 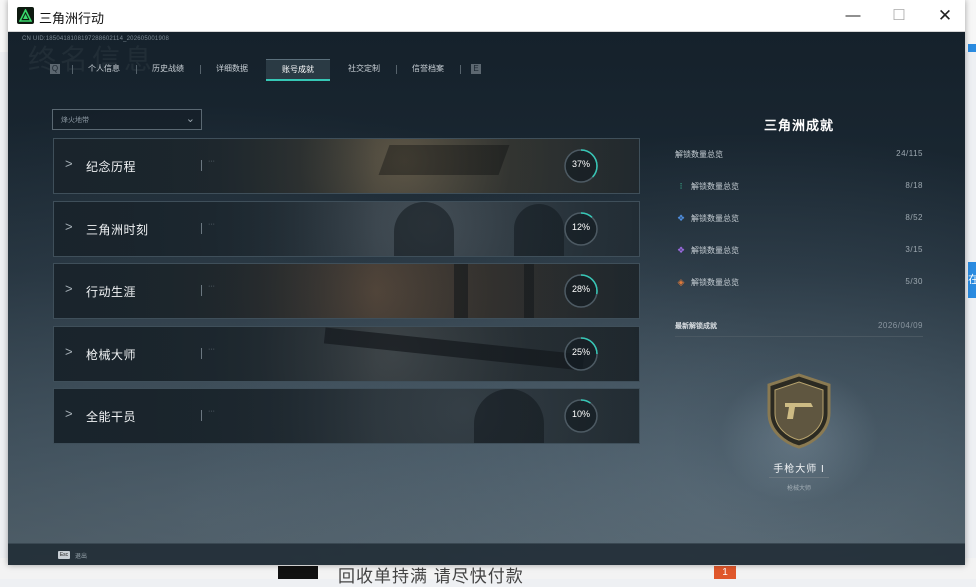 I want to click on summary-tier-value: 5/30, so click(x=914, y=281).